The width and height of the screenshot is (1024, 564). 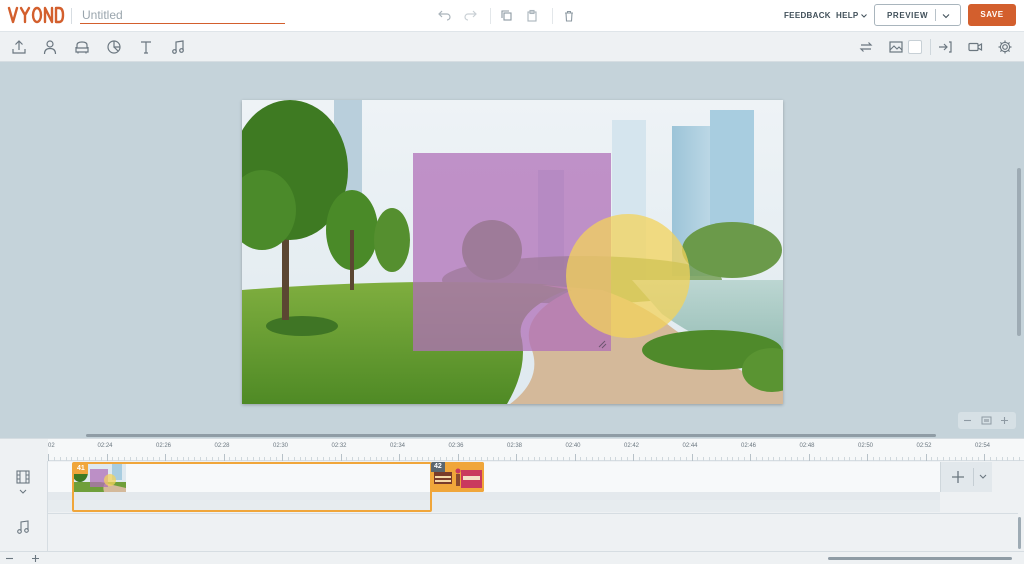 I want to click on character-icon, so click(x=50, y=47).